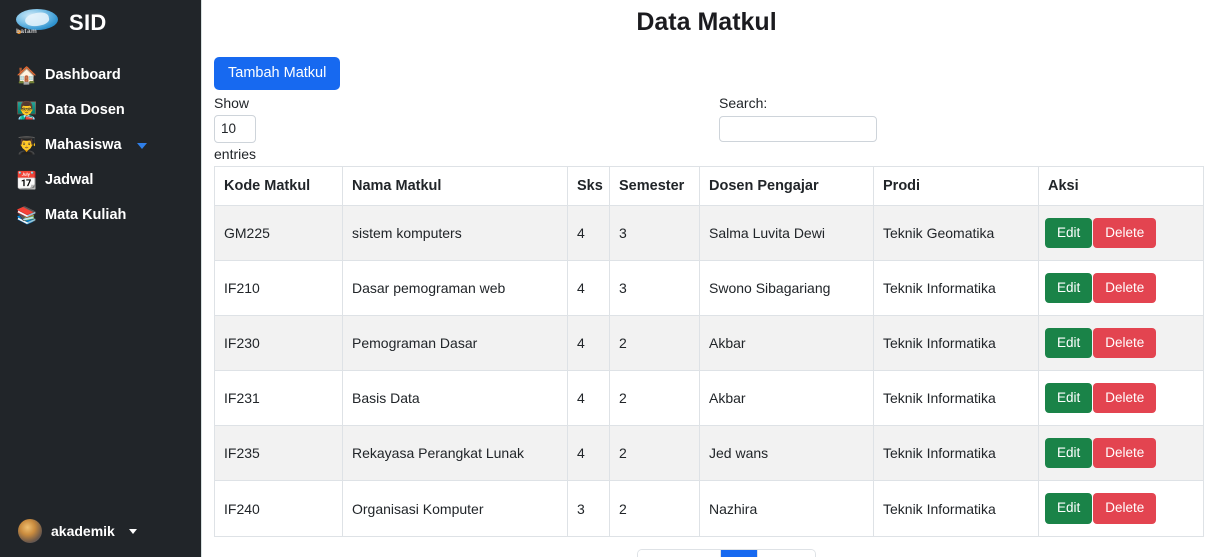 Image resolution: width=1211 pixels, height=557 pixels. What do you see at coordinates (706, 130) in the screenshot?
I see `datatable-controls: Show 10 entries Search:` at bounding box center [706, 130].